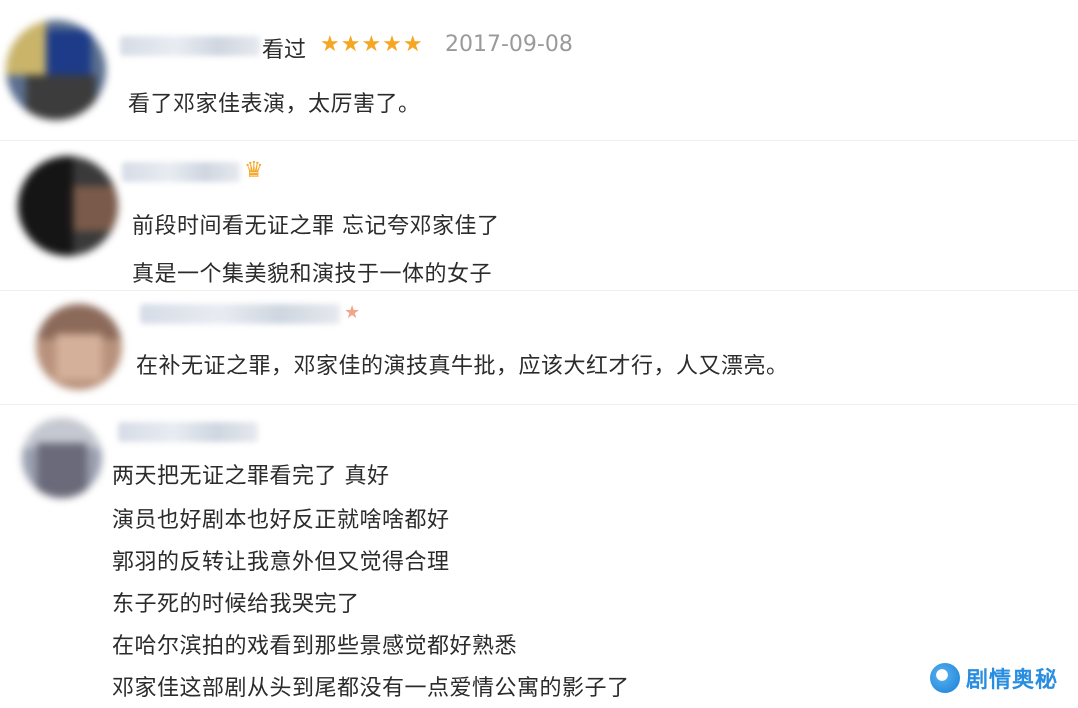  Describe the element at coordinates (312, 274) in the screenshot. I see `comment-text: 真是一个集美貌和演技于一体的女子` at that location.